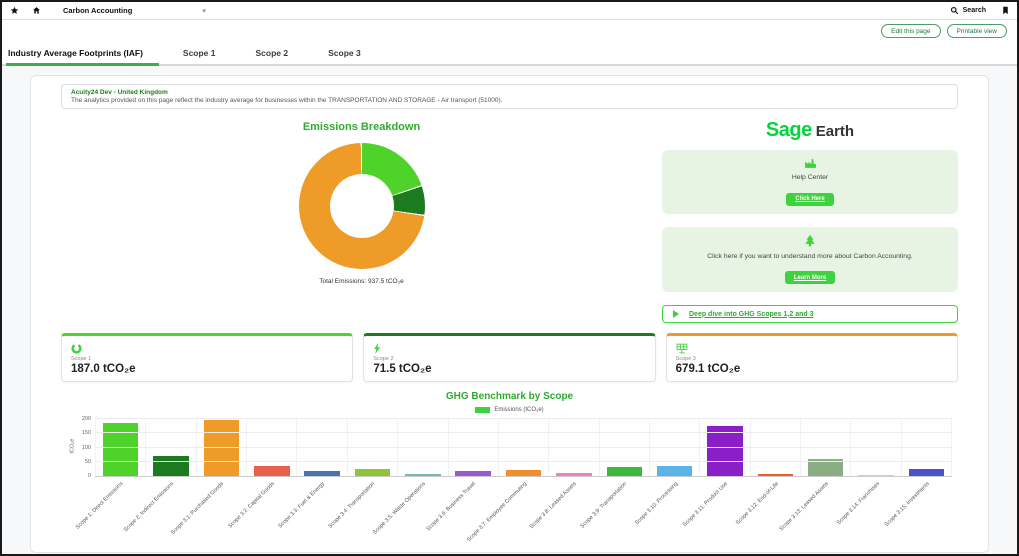 The image size is (1019, 556). I want to click on x-tick-label: Scope 3.14: Franchises, so click(858, 504).